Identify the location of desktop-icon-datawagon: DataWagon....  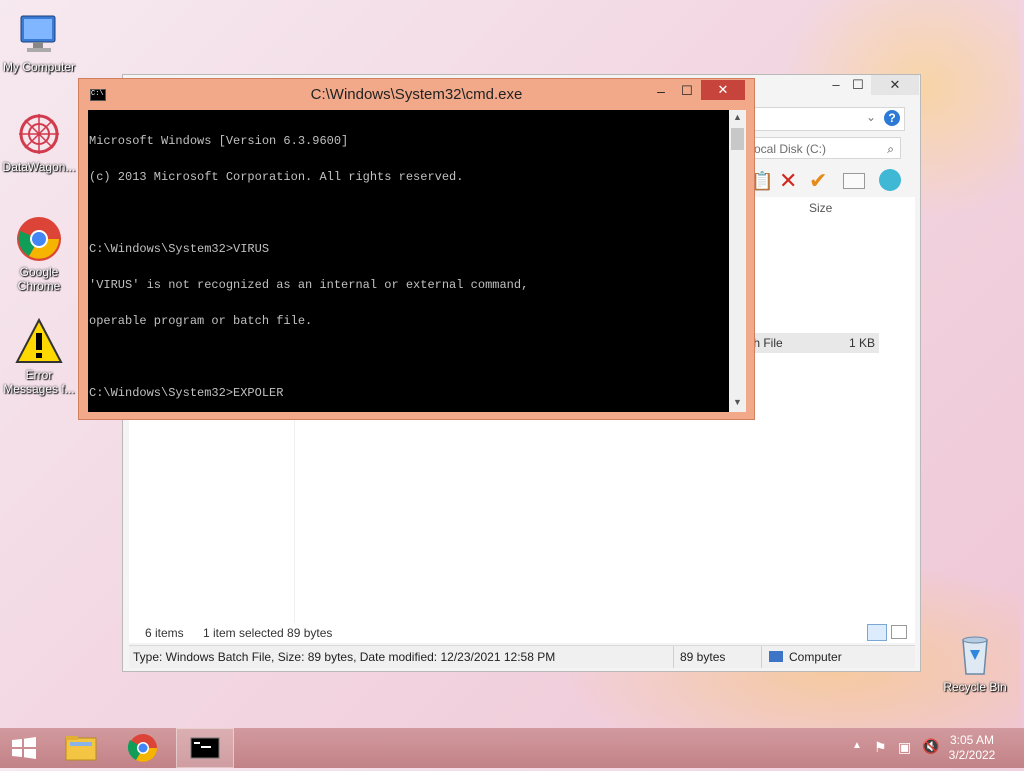
(39, 142).